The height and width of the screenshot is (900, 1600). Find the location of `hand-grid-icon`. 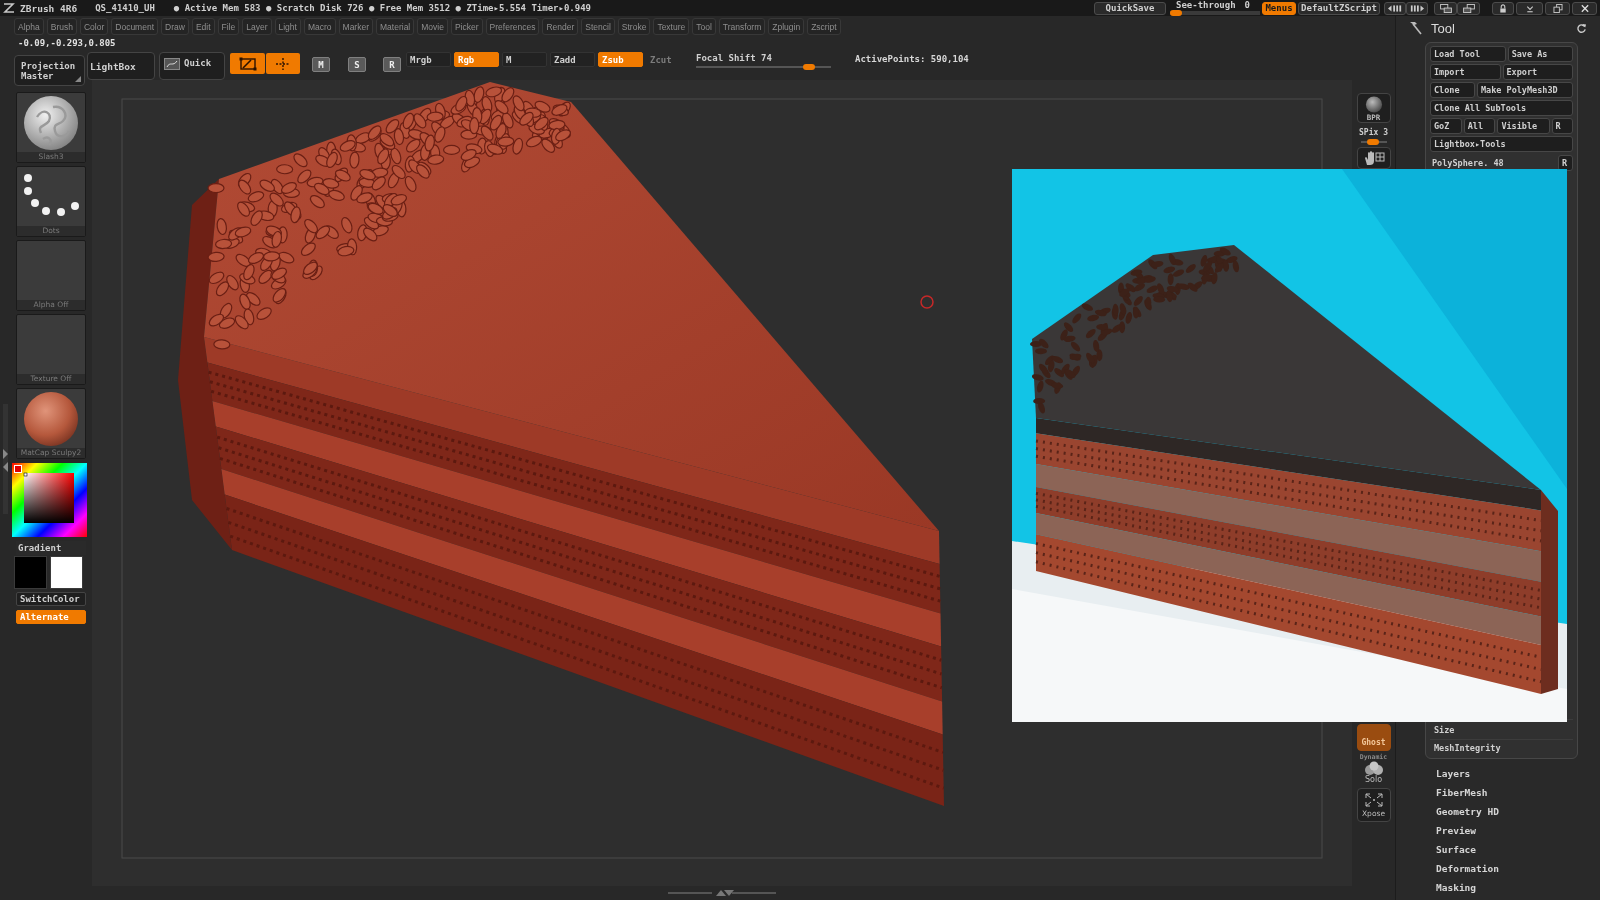

hand-grid-icon is located at coordinates (1373, 158).